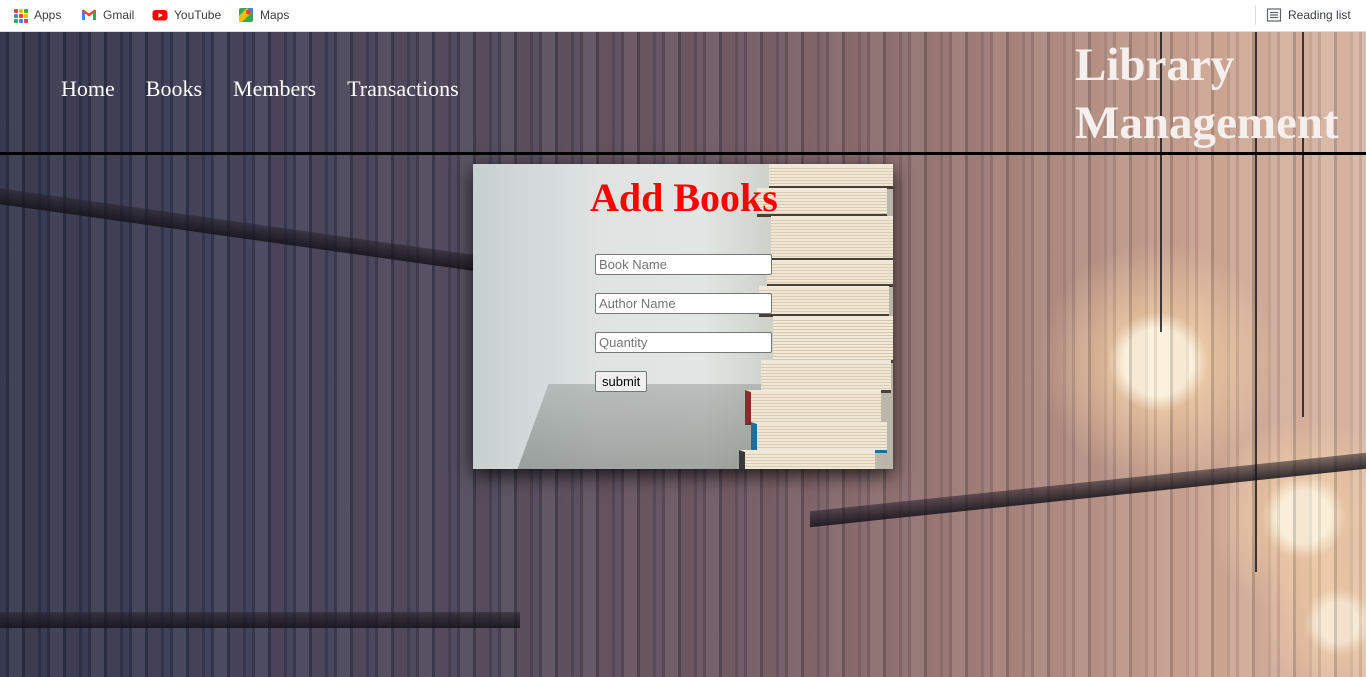 Image resolution: width=1366 pixels, height=677 pixels. I want to click on submit-button: submit, so click(621, 381).